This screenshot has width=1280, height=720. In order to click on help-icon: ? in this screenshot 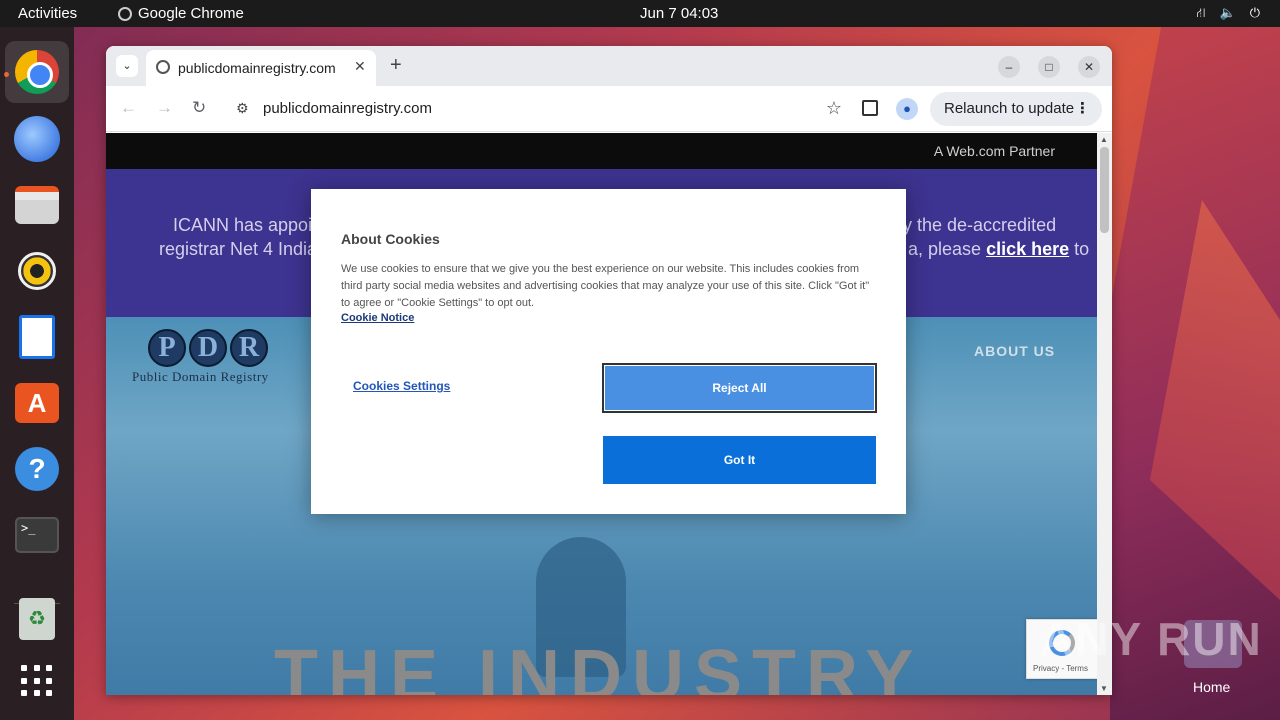, I will do `click(37, 469)`.